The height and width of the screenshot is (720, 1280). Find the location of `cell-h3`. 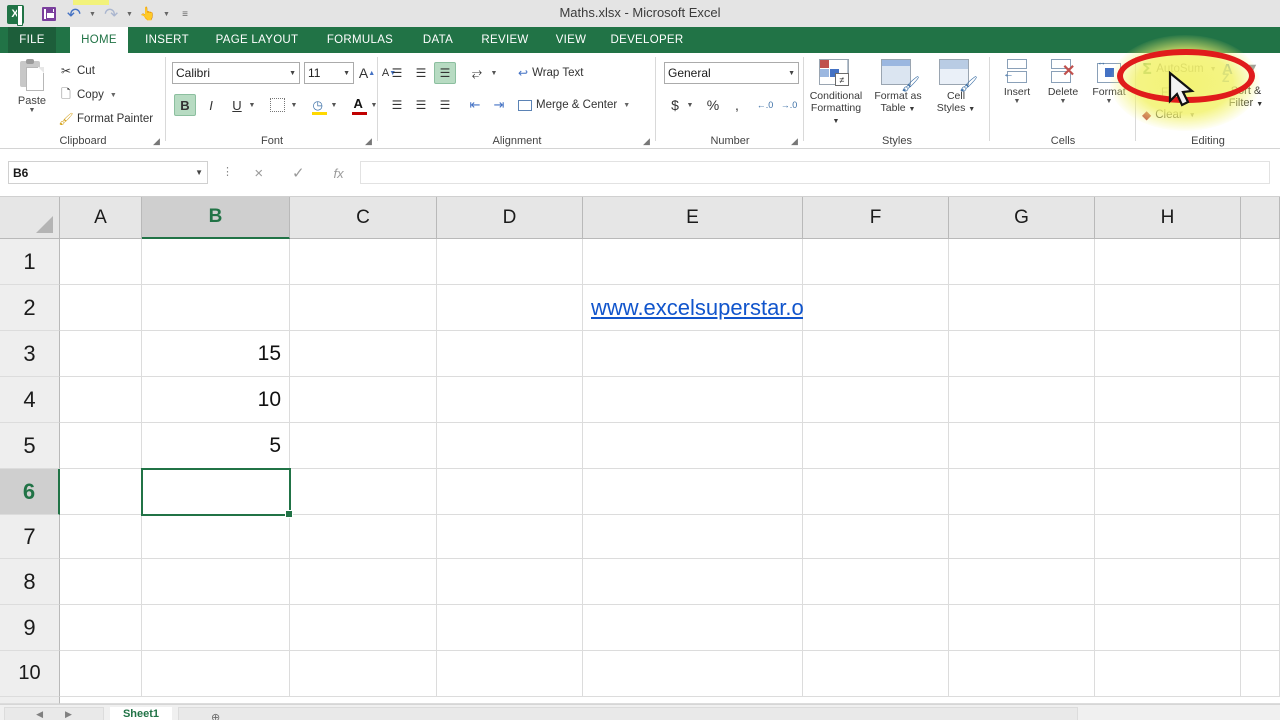

cell-h3 is located at coordinates (1168, 354).